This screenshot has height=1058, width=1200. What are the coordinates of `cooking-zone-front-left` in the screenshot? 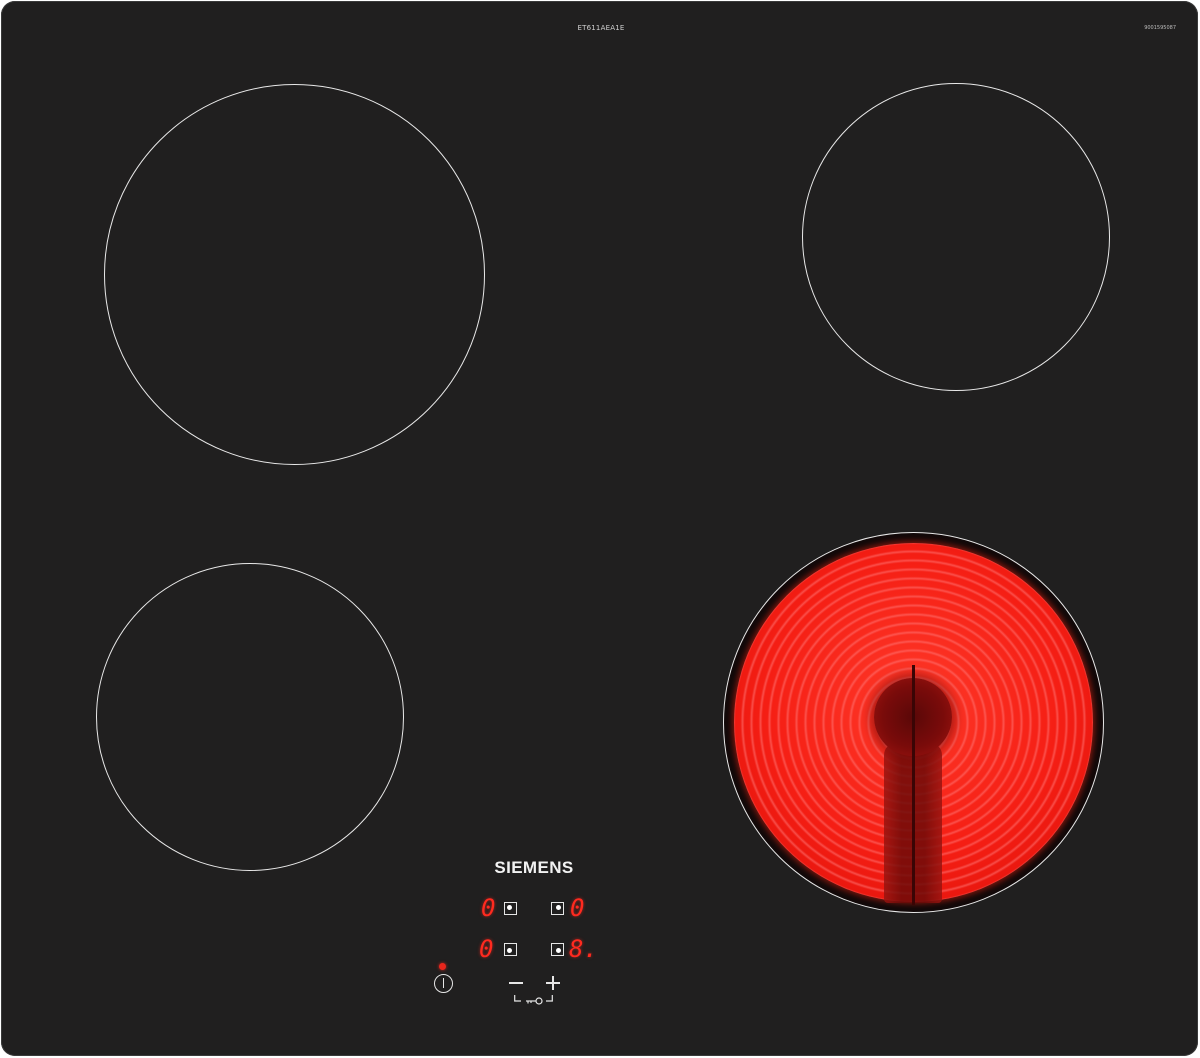 It's located at (294, 274).